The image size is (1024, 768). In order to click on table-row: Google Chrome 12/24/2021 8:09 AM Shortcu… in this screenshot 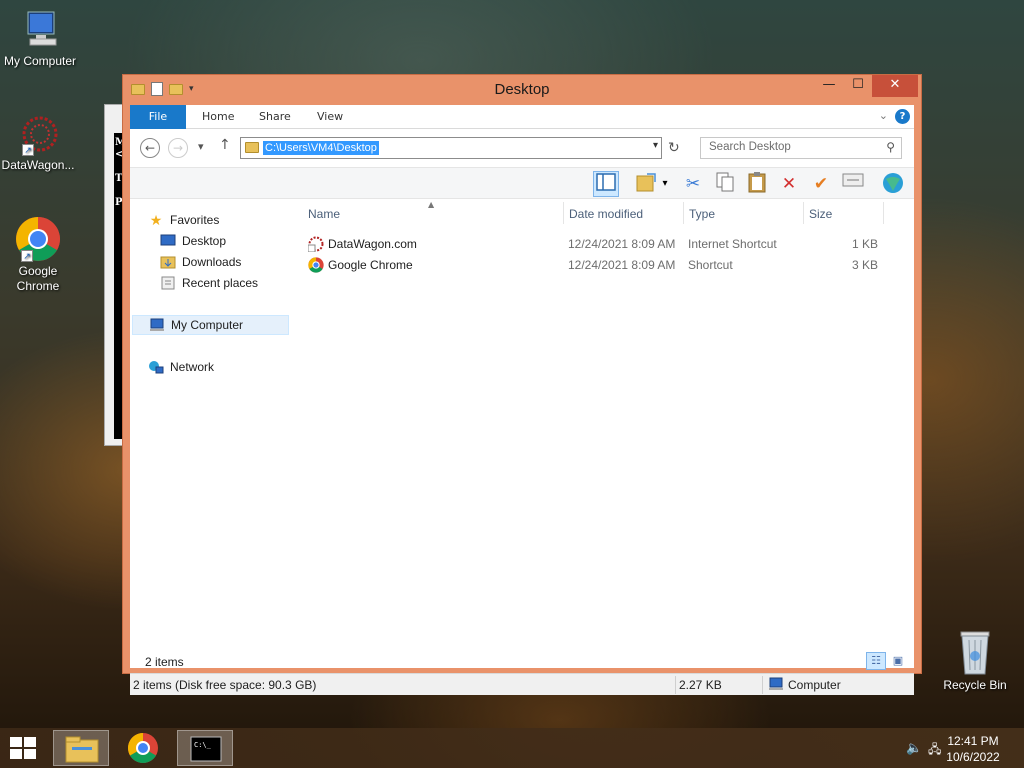, I will do `click(590, 265)`.